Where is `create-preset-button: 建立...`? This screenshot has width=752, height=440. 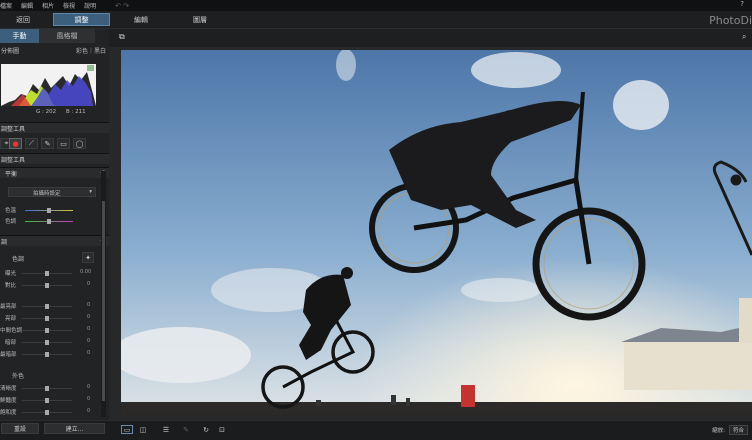
create-preset-button: 建立... is located at coordinates (74, 428).